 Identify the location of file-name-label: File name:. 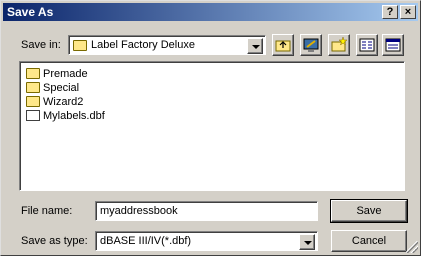
(47, 211).